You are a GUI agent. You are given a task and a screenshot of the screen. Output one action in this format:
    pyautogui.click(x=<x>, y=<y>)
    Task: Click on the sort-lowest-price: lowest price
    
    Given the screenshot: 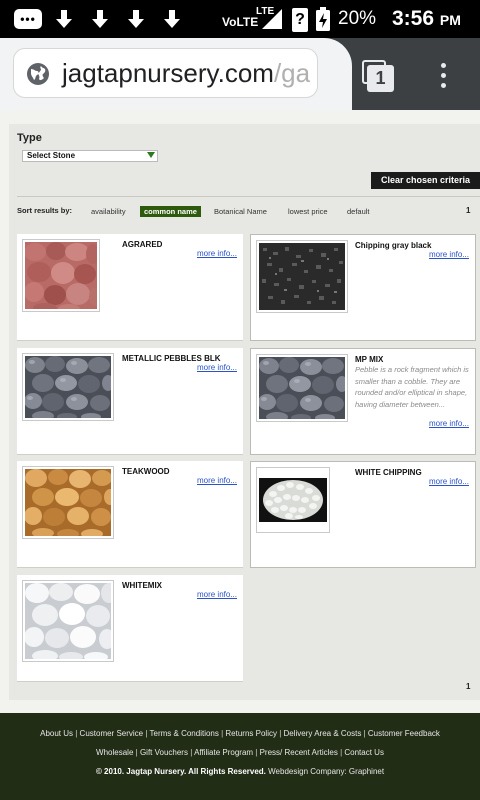 What is the action you would take?
    pyautogui.click(x=308, y=211)
    